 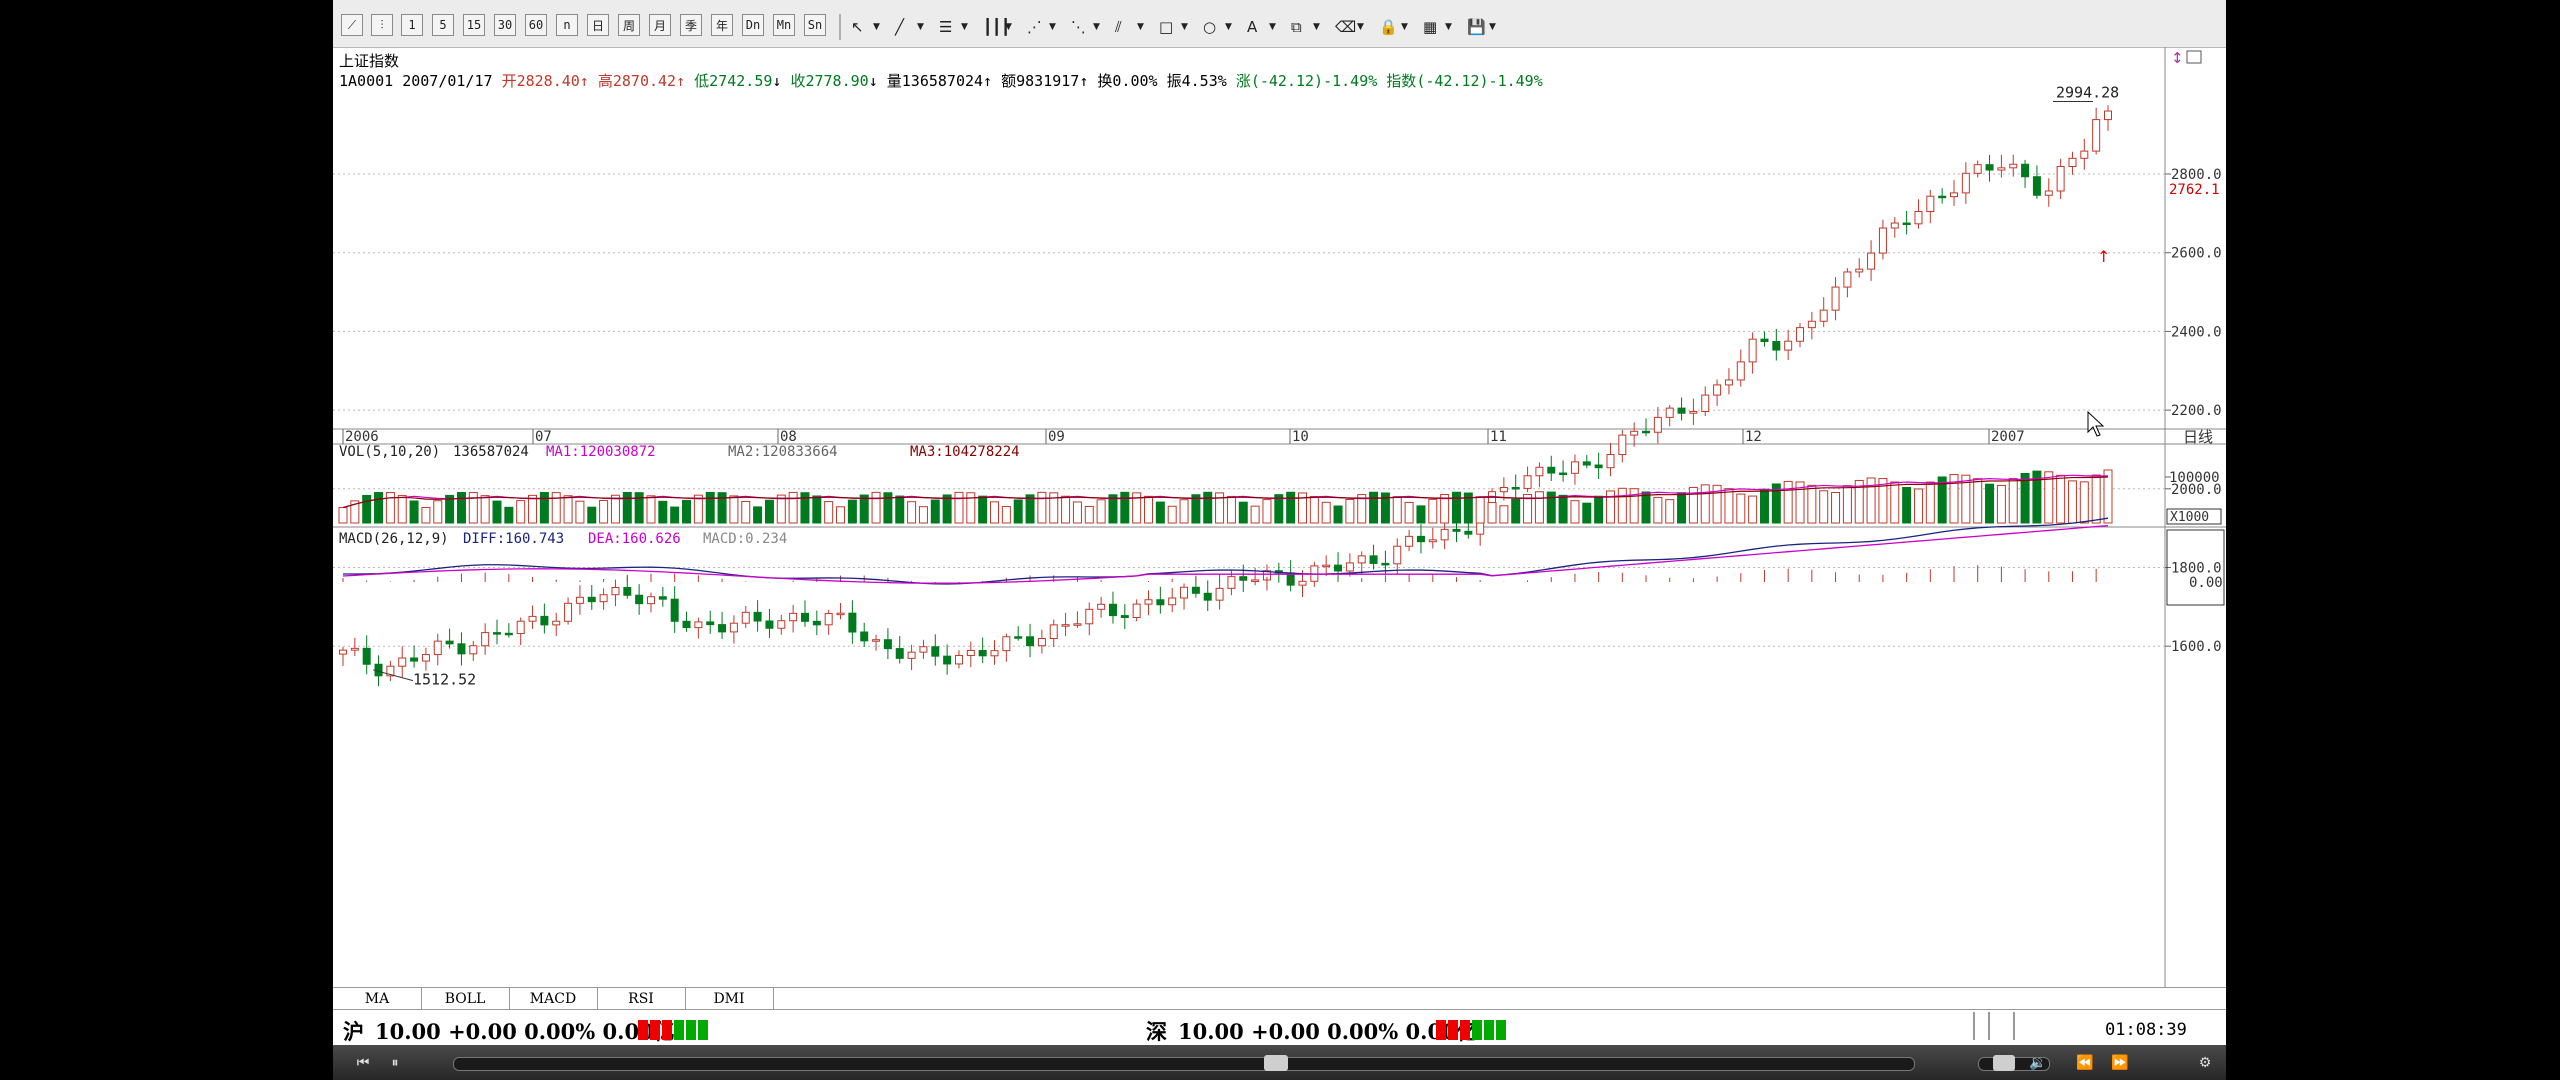 What do you see at coordinates (899, 27) in the screenshot?
I see `line-tool-icon: ╱` at bounding box center [899, 27].